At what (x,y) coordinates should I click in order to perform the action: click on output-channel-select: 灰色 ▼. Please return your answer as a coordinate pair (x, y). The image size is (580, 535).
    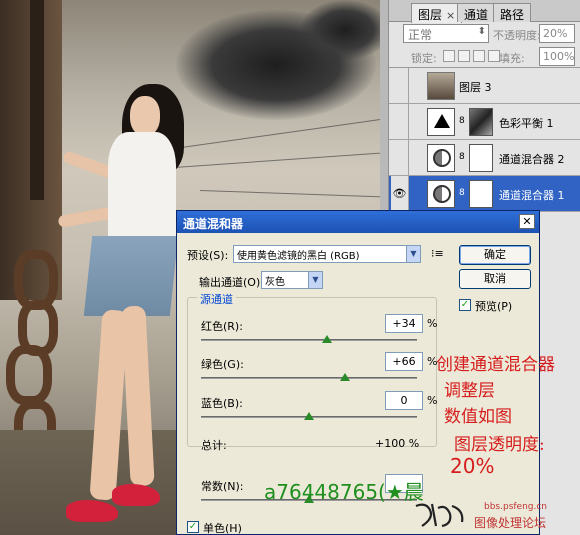
    Looking at the image, I should click on (292, 280).